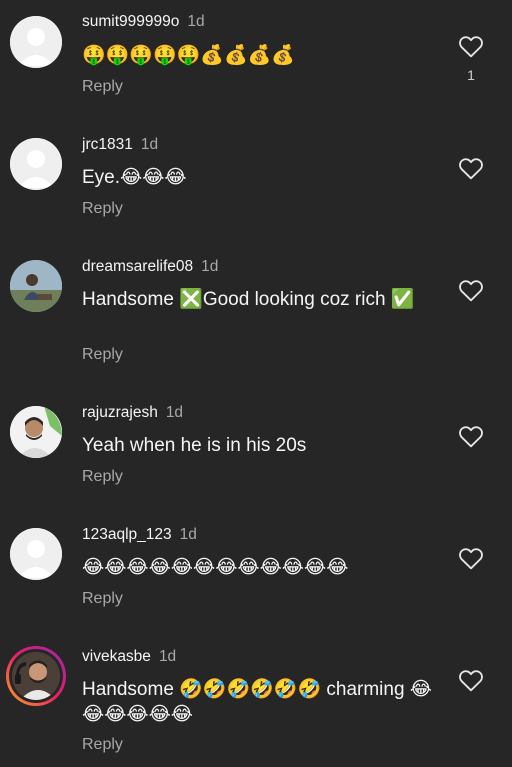 The height and width of the screenshot is (767, 512). I want to click on comment-text: 😂😂😂😂😂😂😂😂😂😂😂😂, so click(215, 567).